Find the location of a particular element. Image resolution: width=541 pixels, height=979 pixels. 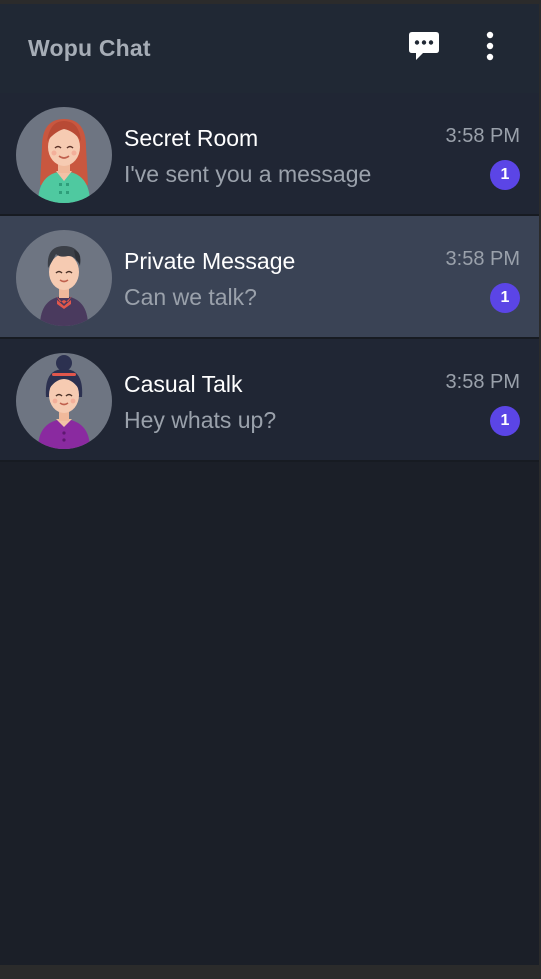

more-options-button is located at coordinates (490, 48).